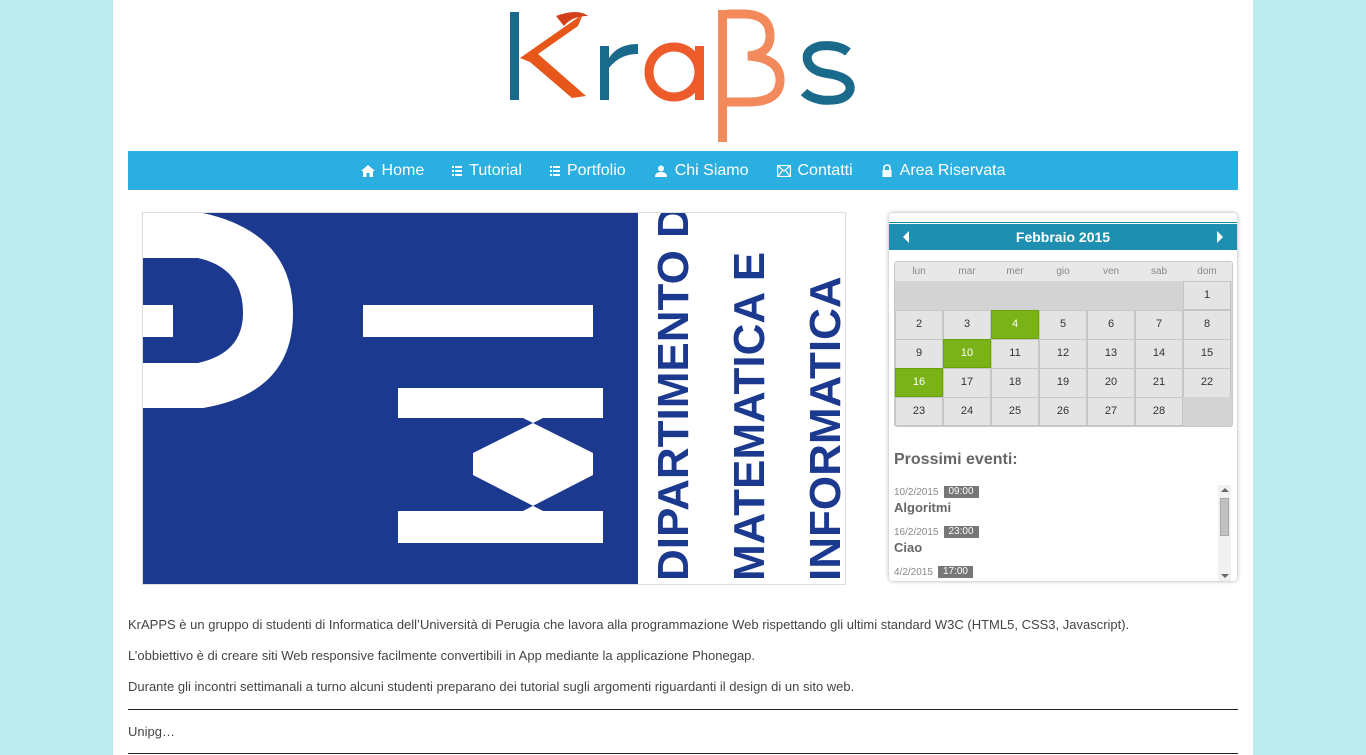 This screenshot has width=1366, height=755. What do you see at coordinates (916, 532) in the screenshot?
I see `event-date: 16/2/2015` at bounding box center [916, 532].